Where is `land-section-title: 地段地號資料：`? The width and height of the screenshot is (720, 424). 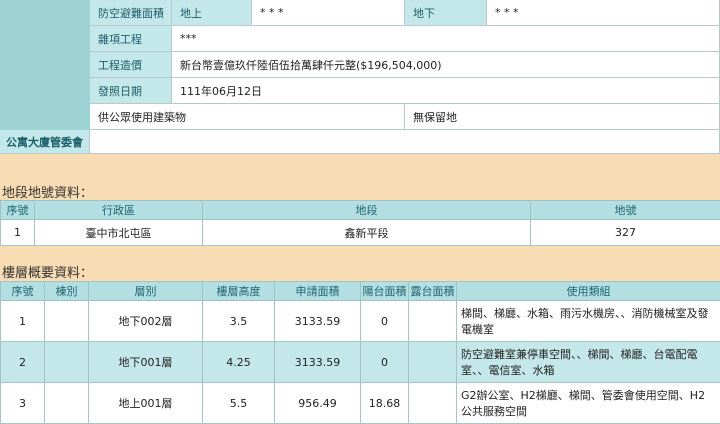 land-section-title: 地段地號資料： is located at coordinates (48, 193).